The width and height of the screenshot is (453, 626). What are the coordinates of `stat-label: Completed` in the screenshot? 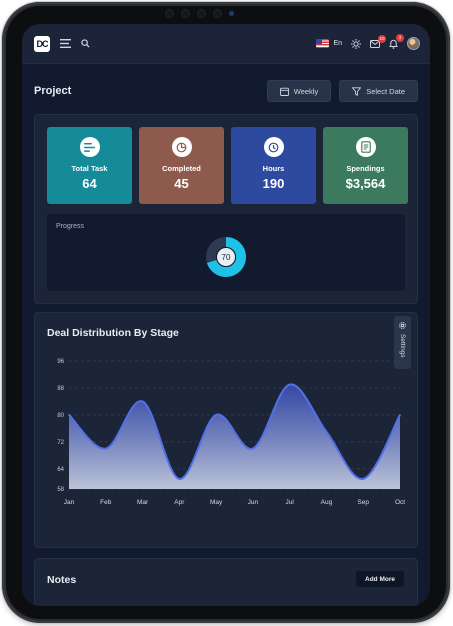 It's located at (181, 168).